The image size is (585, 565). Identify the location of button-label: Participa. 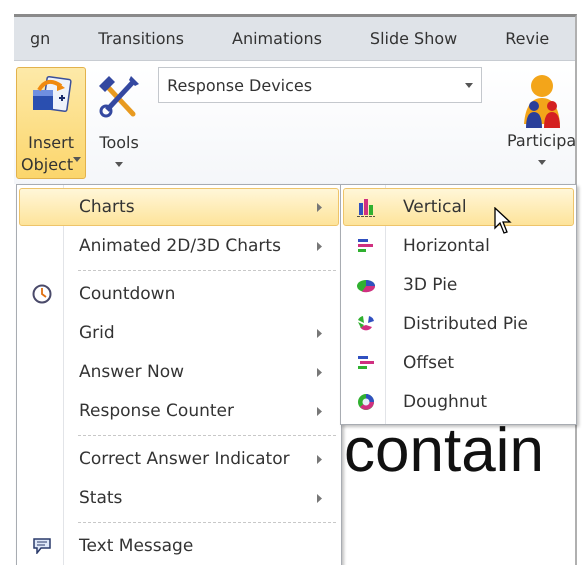
(541, 141).